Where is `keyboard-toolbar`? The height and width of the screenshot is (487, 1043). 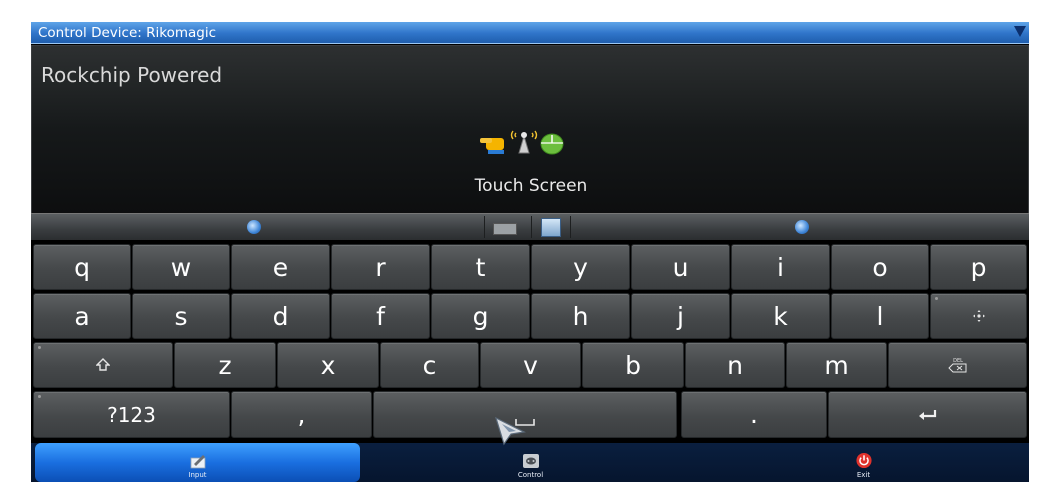 keyboard-toolbar is located at coordinates (530, 226).